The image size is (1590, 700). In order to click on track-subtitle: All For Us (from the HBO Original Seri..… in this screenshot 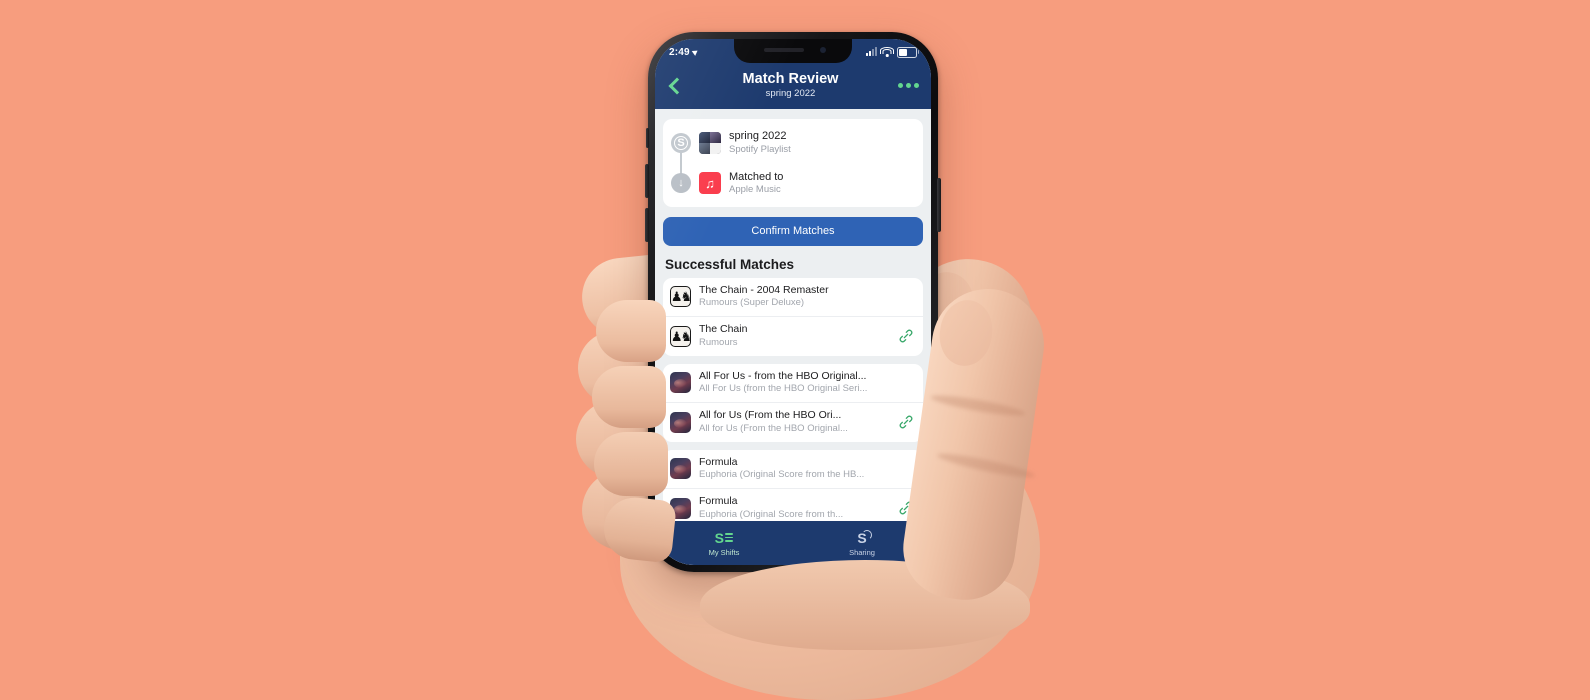, I will do `click(783, 389)`.